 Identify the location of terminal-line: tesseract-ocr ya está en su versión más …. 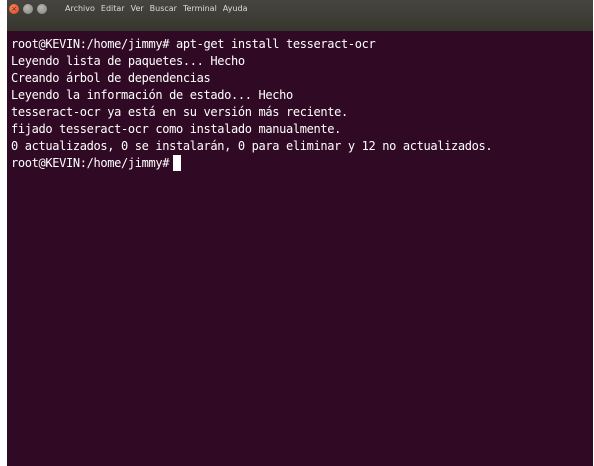
(179, 112).